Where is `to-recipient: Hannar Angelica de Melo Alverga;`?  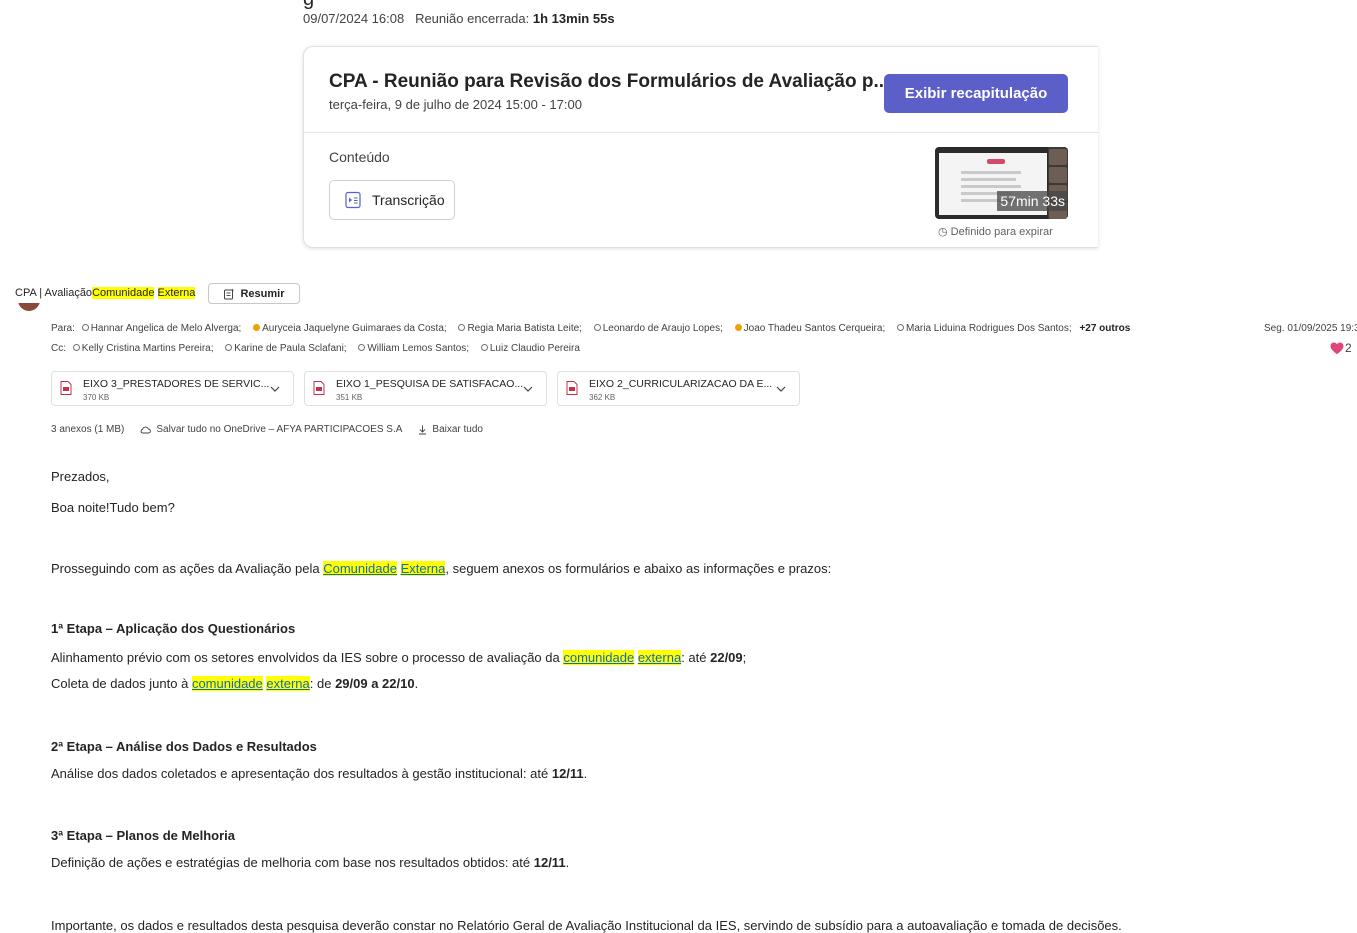
to-recipient: Hannar Angelica de Melo Alverga; is located at coordinates (162, 328).